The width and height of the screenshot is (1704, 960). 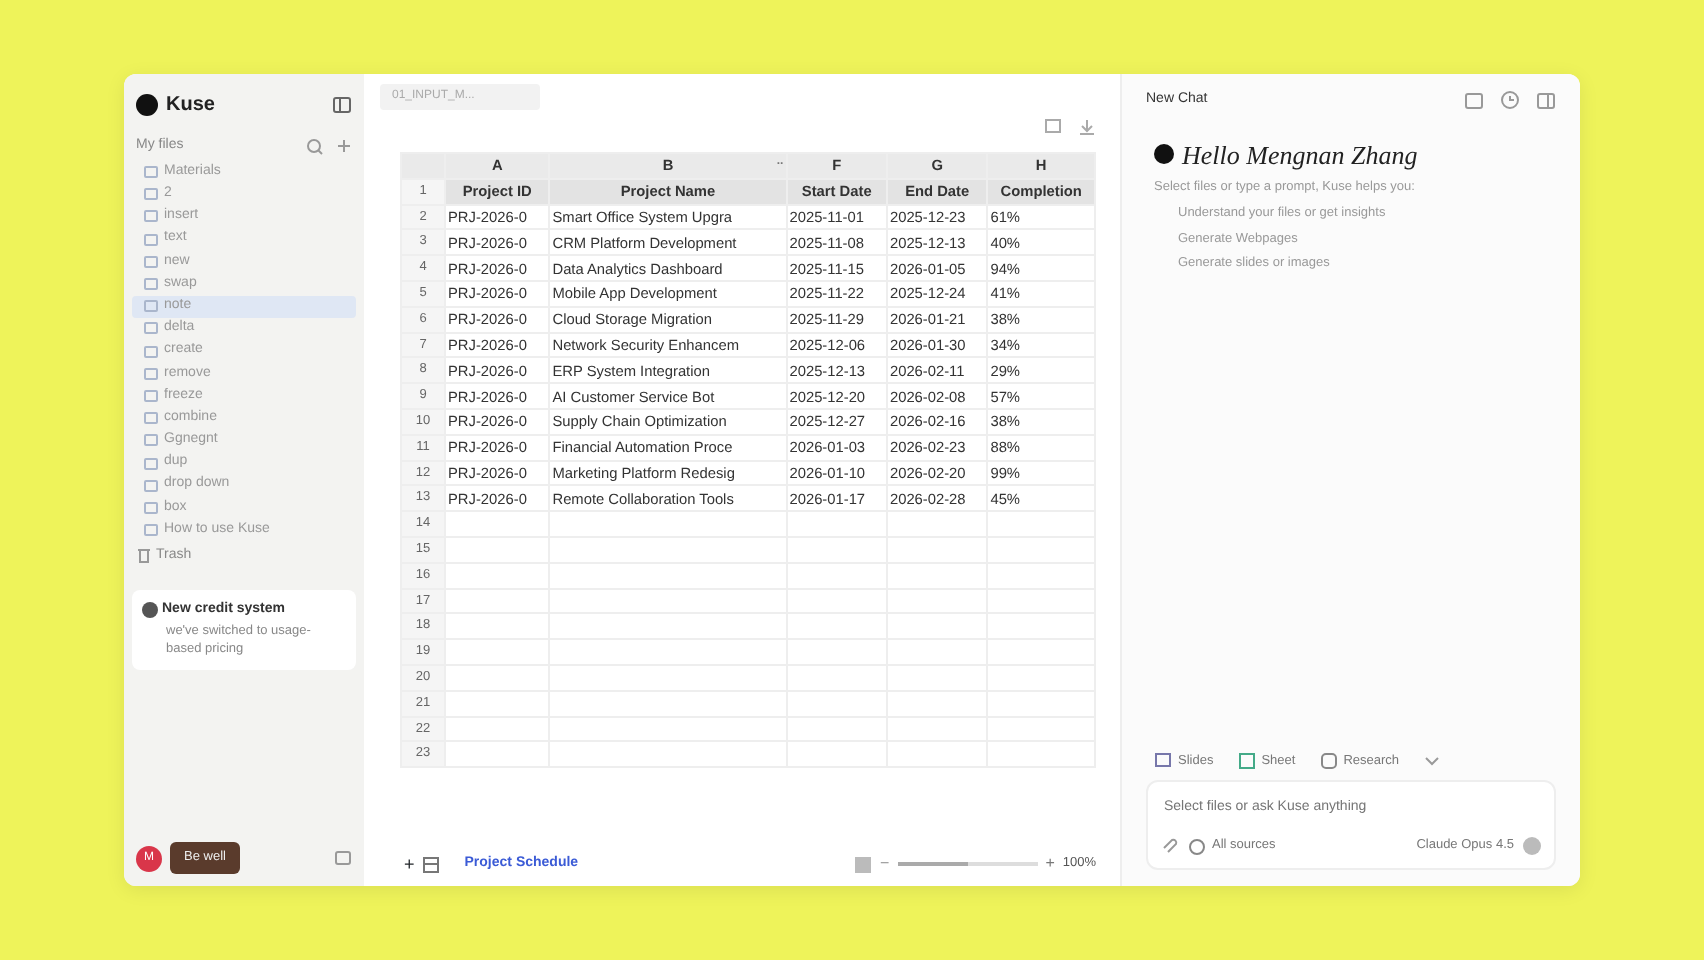 What do you see at coordinates (343, 858) in the screenshot?
I see `chat-icon` at bounding box center [343, 858].